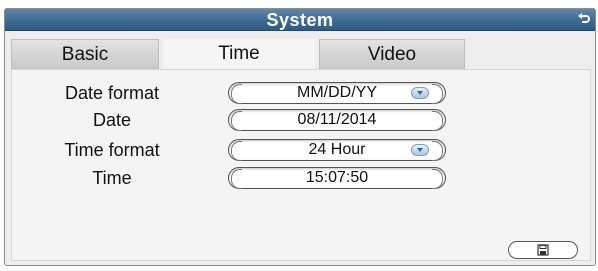 This screenshot has width=598, height=271. I want to click on window-title: System, so click(300, 20).